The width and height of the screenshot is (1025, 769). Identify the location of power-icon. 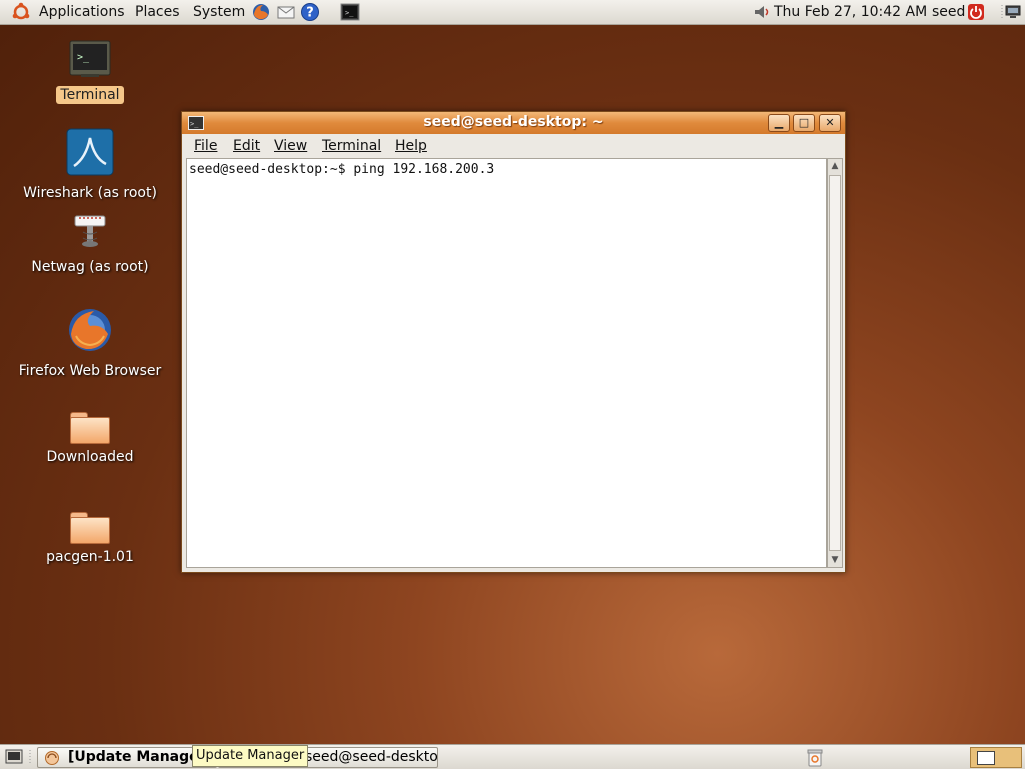
(976, 12).